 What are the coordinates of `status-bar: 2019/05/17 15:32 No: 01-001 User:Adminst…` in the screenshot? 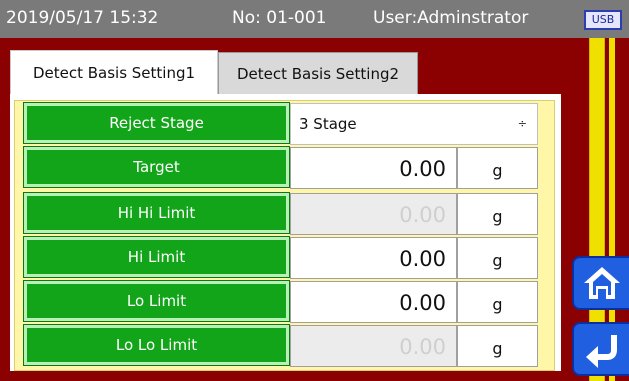 It's located at (314, 19).